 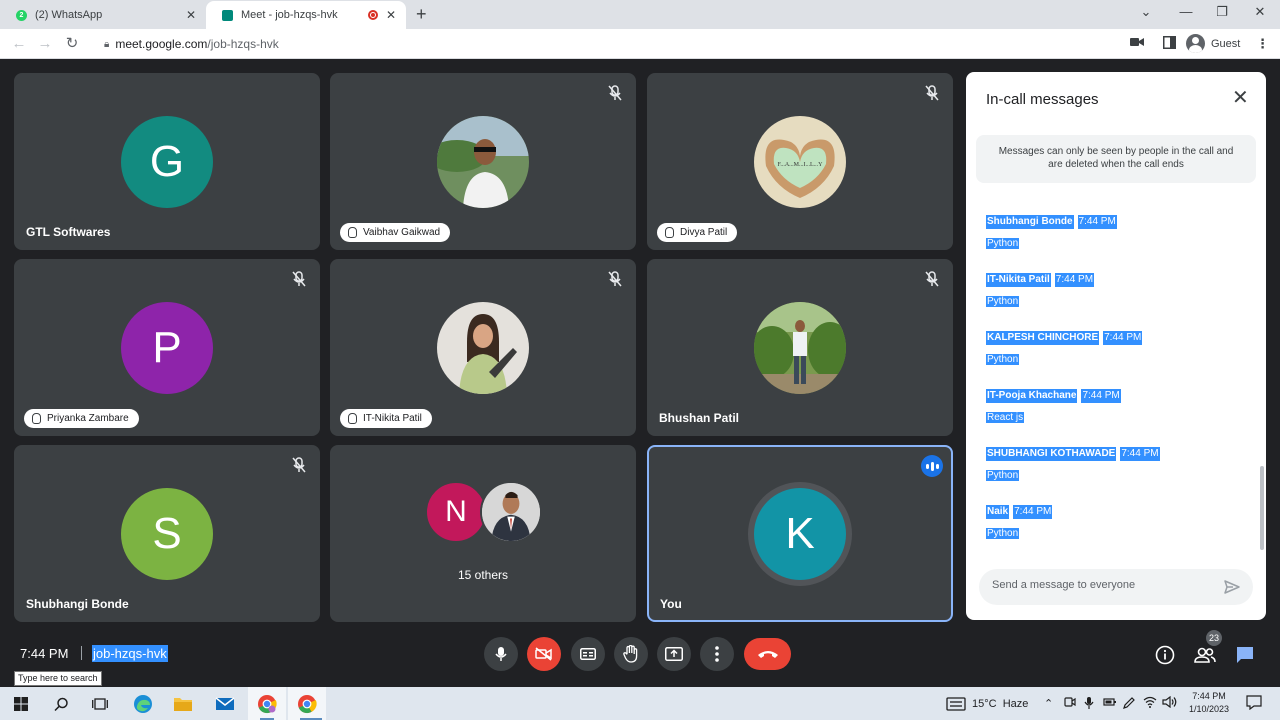 I want to click on more-vert-icon, so click(x=717, y=654).